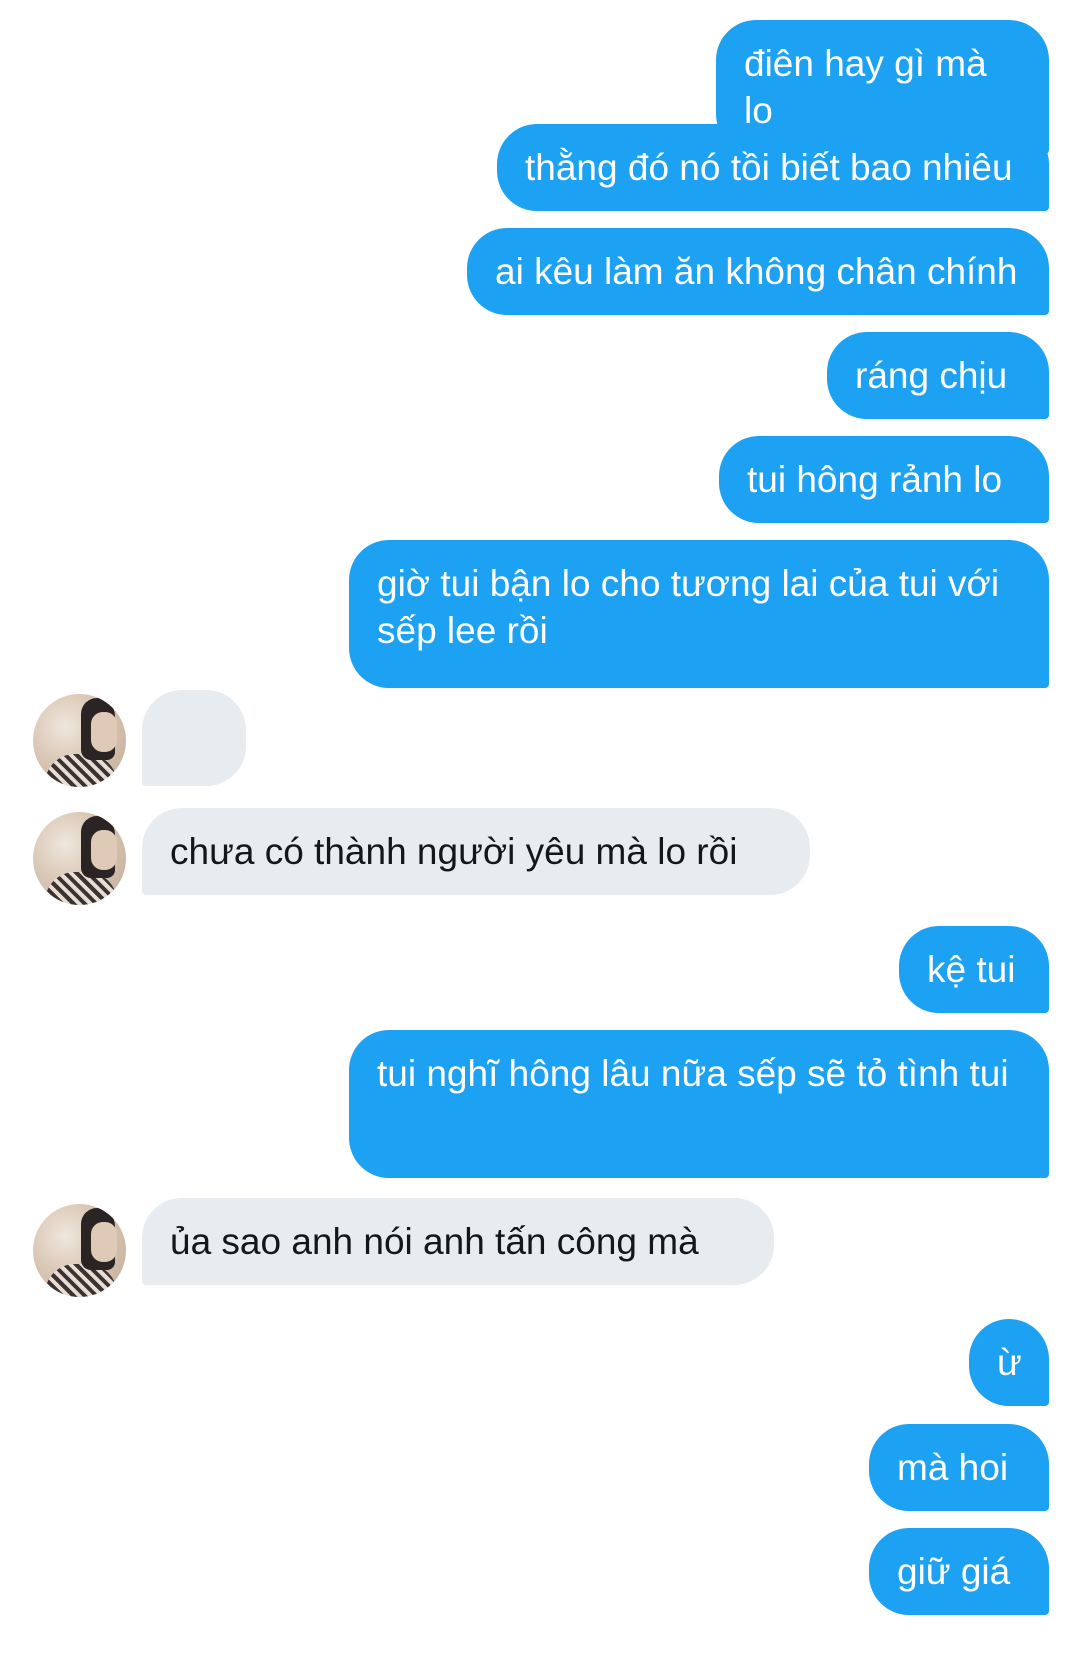  What do you see at coordinates (959, 1467) in the screenshot?
I see `outgoing-message: mà hoi` at bounding box center [959, 1467].